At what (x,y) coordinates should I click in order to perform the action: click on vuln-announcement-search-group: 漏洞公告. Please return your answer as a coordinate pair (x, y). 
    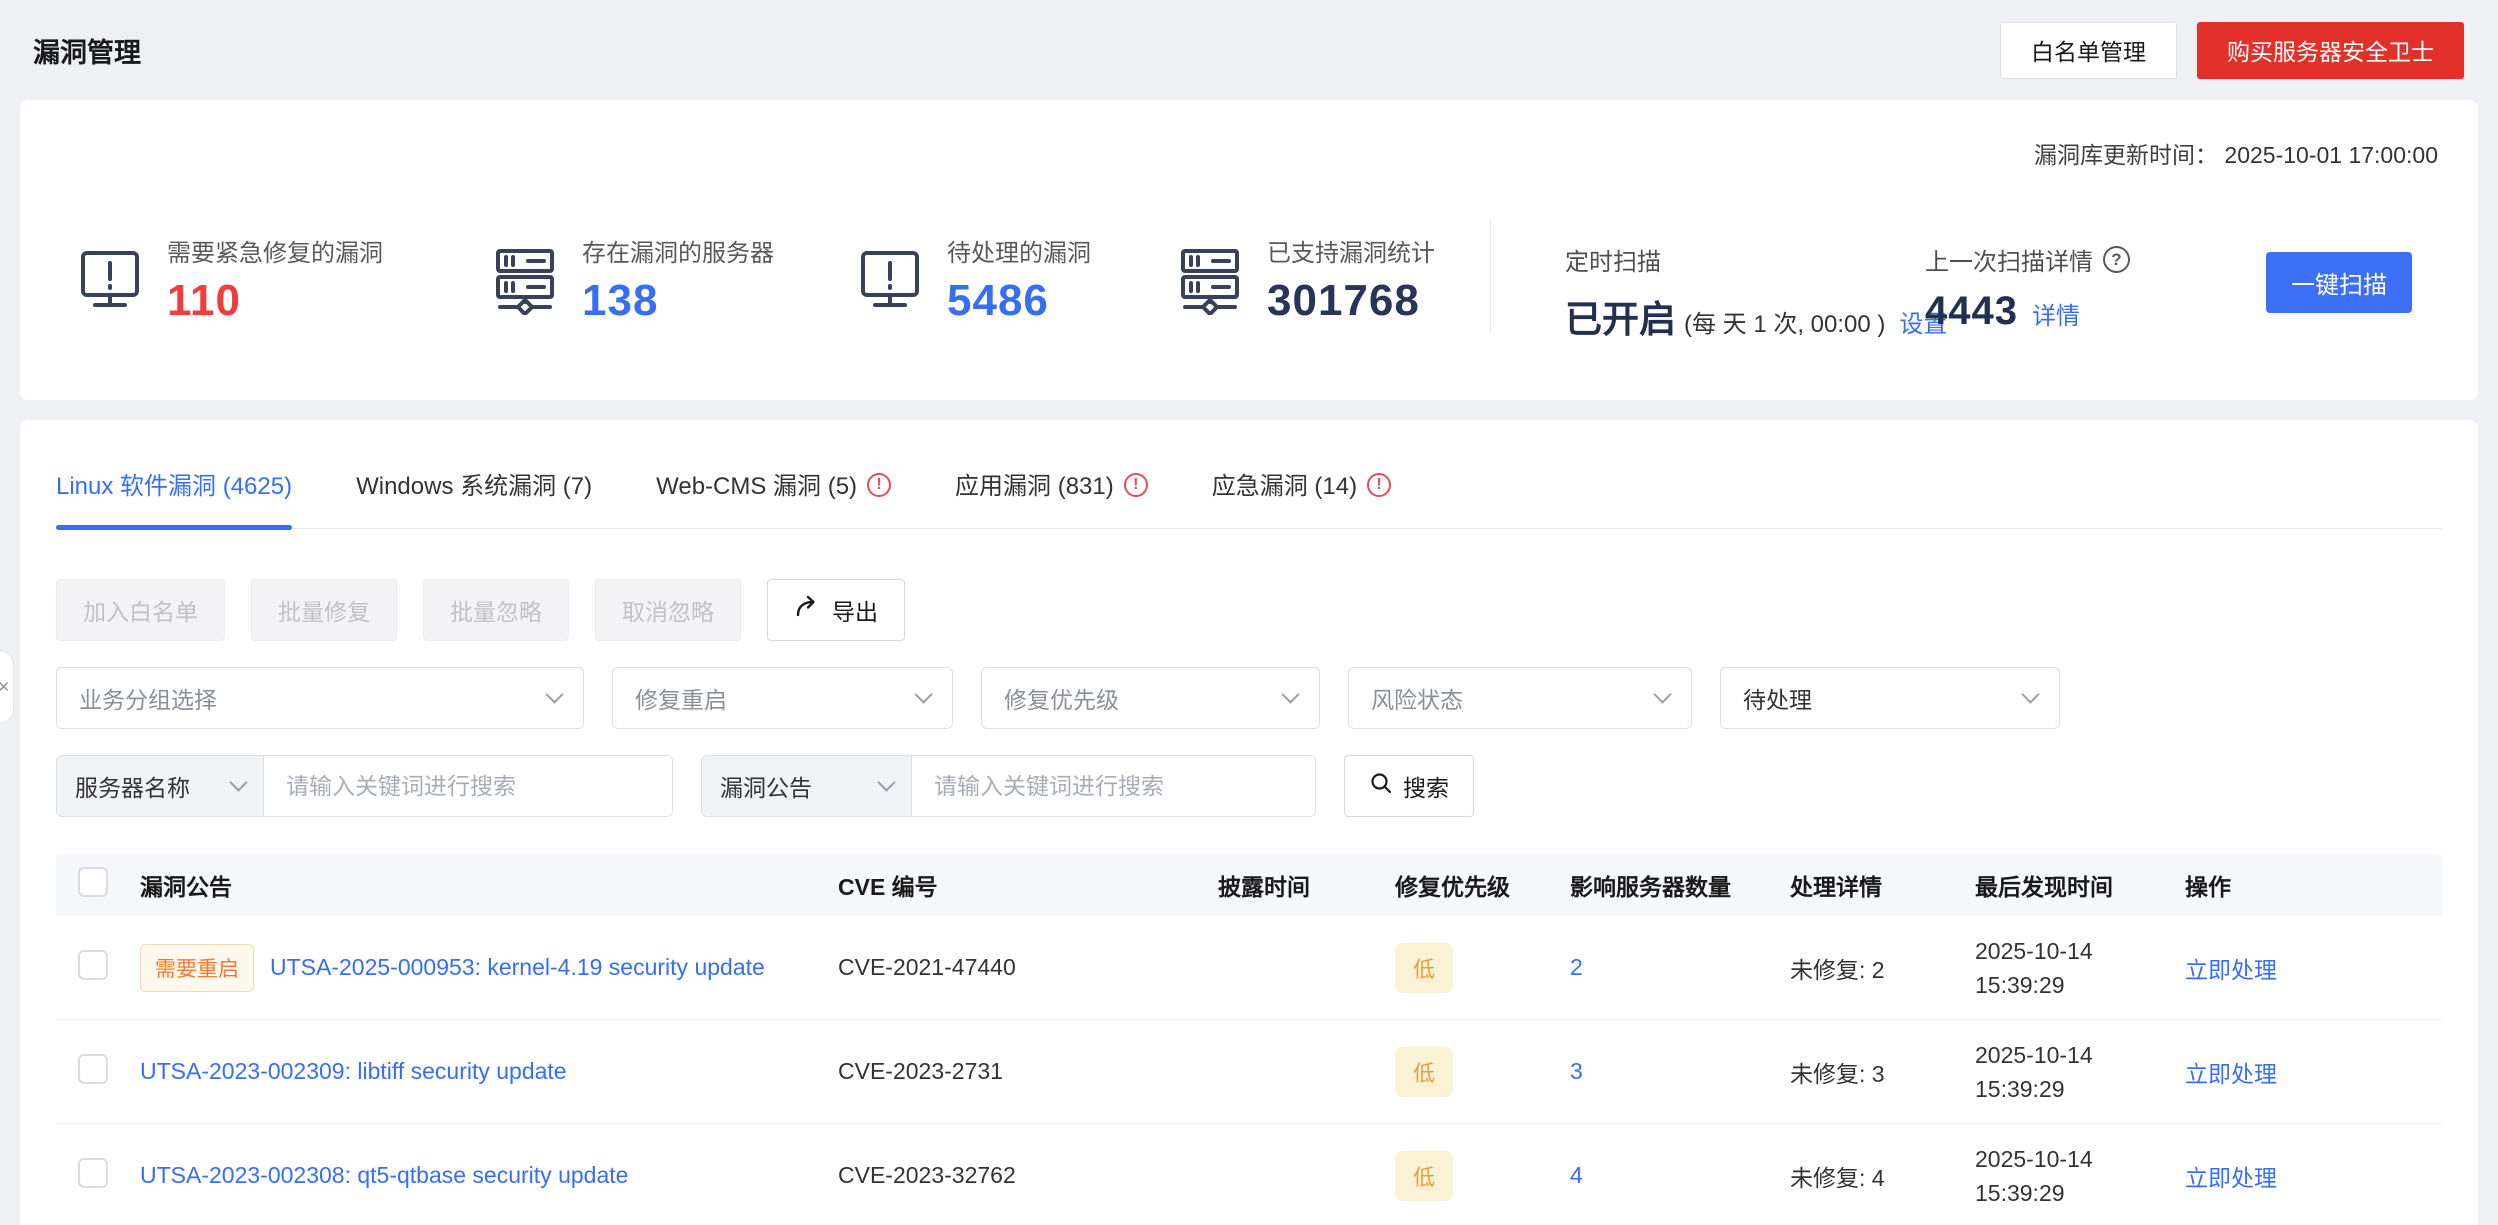
    Looking at the image, I should click on (1008, 786).